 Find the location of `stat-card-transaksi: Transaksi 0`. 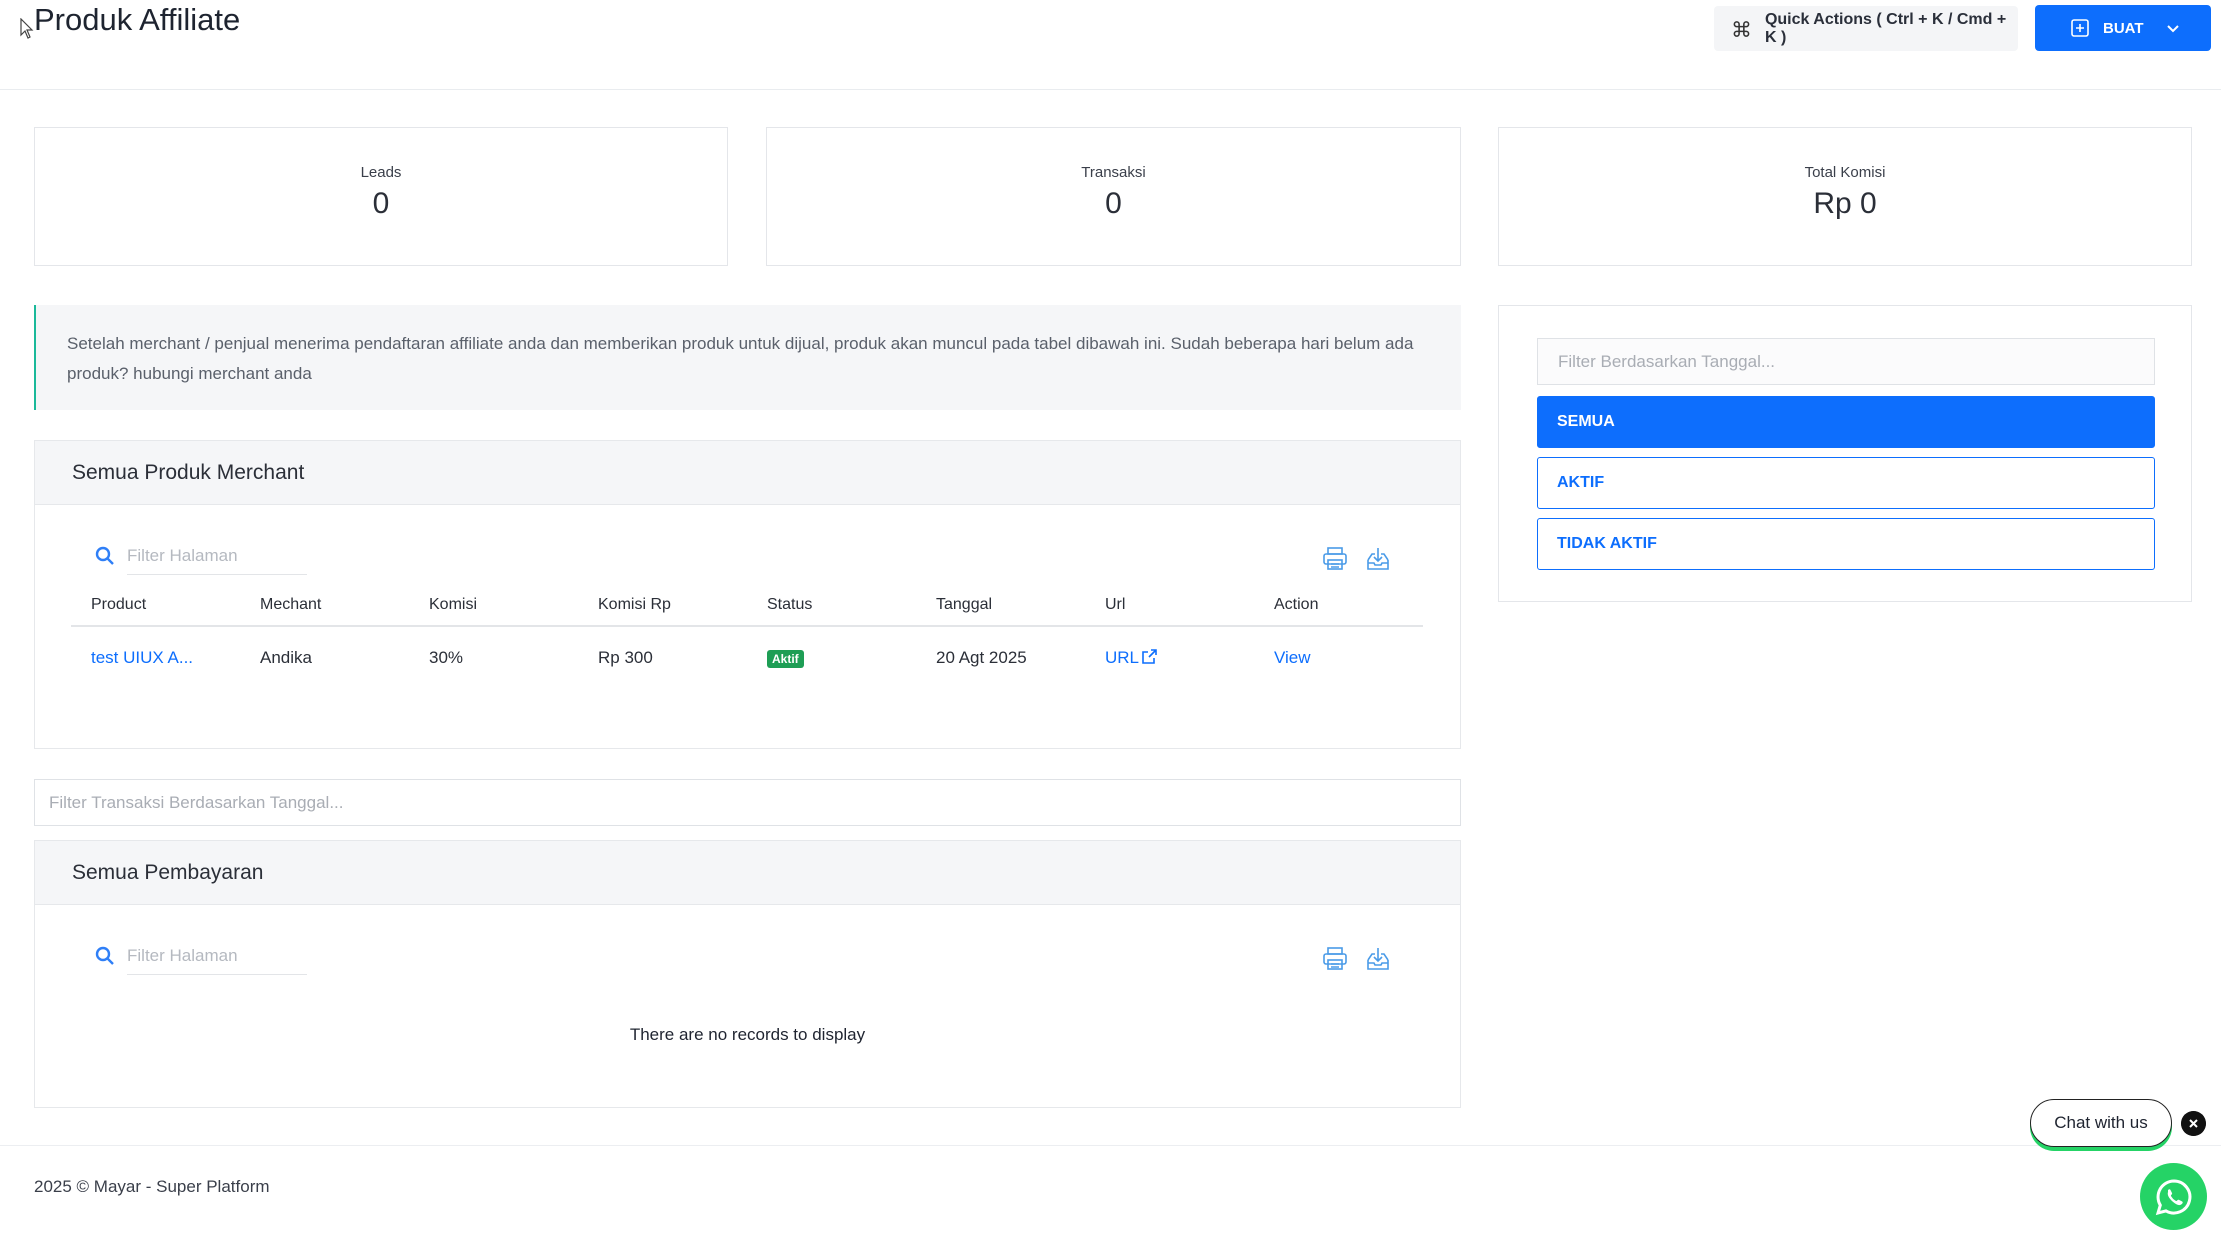

stat-card-transaksi: Transaksi 0 is located at coordinates (1113, 196).